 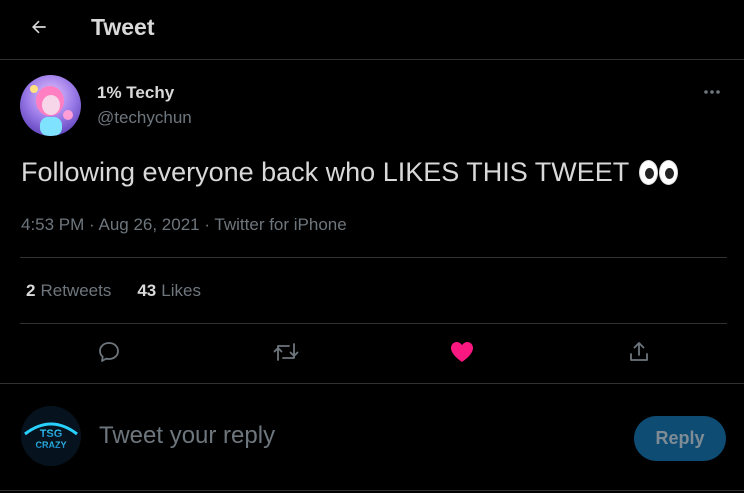 I want to click on share-button, so click(x=639, y=354).